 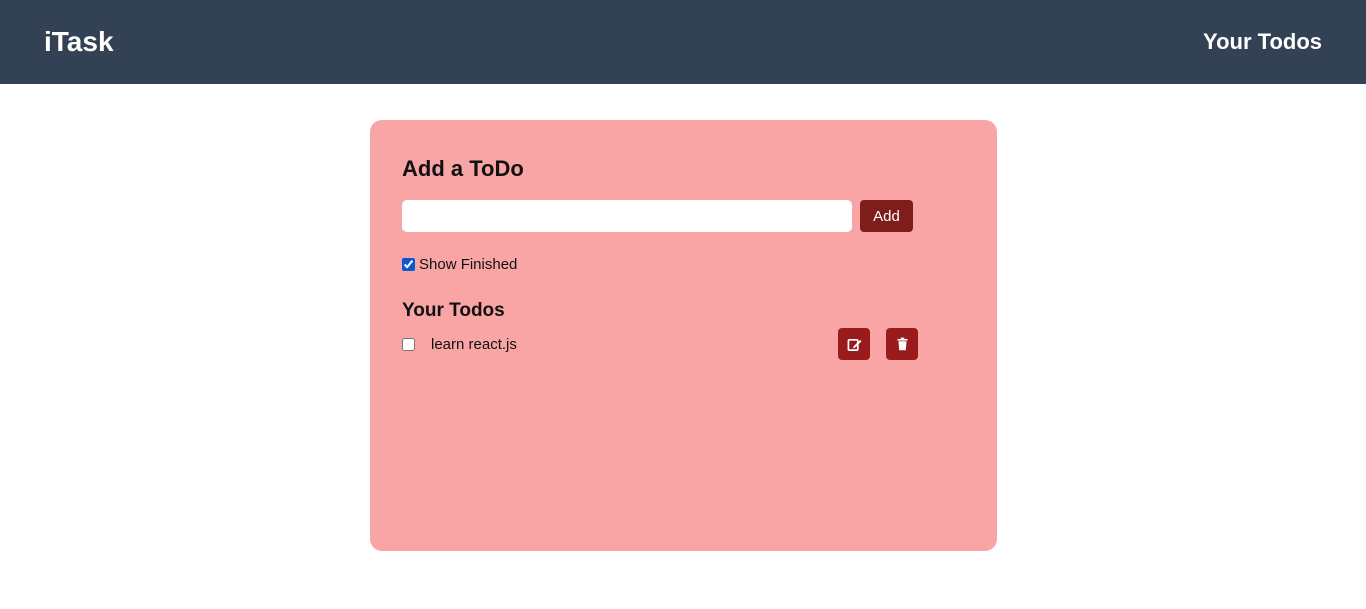 I want to click on todo-actions, so click(x=886, y=344).